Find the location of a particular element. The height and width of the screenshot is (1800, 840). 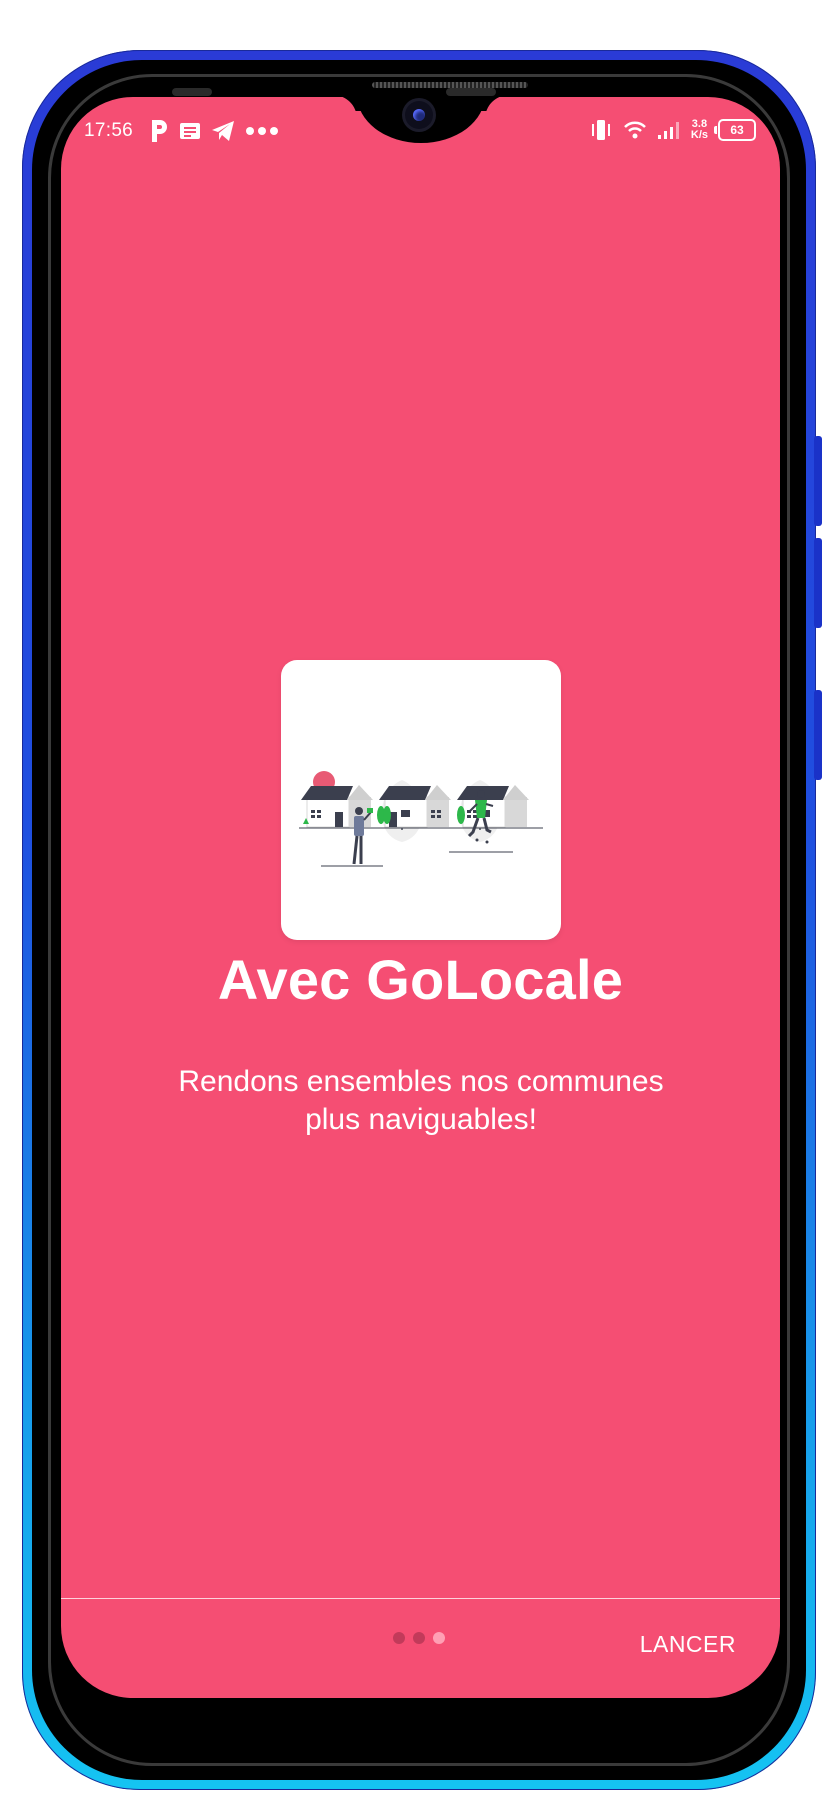

bush-right is located at coordinates (461, 815).